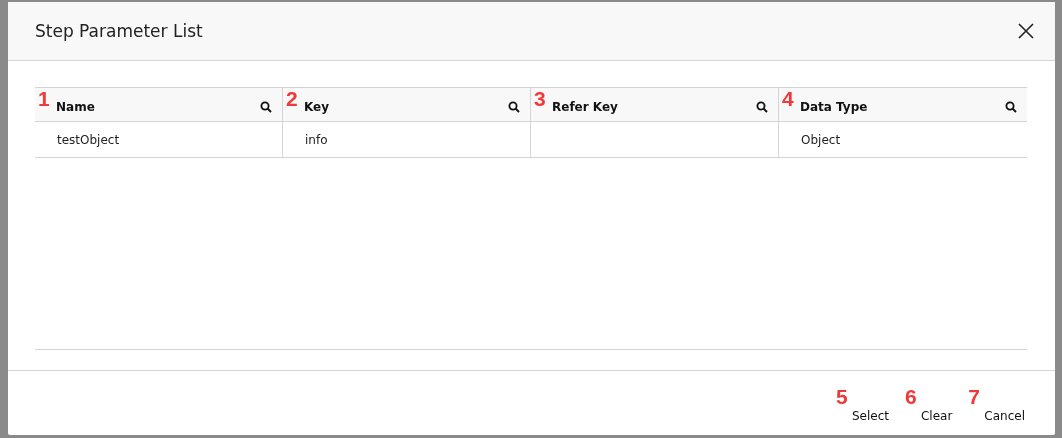 The height and width of the screenshot is (438, 1062). What do you see at coordinates (119, 31) in the screenshot?
I see `dialog-title: Step Parameter List` at bounding box center [119, 31].